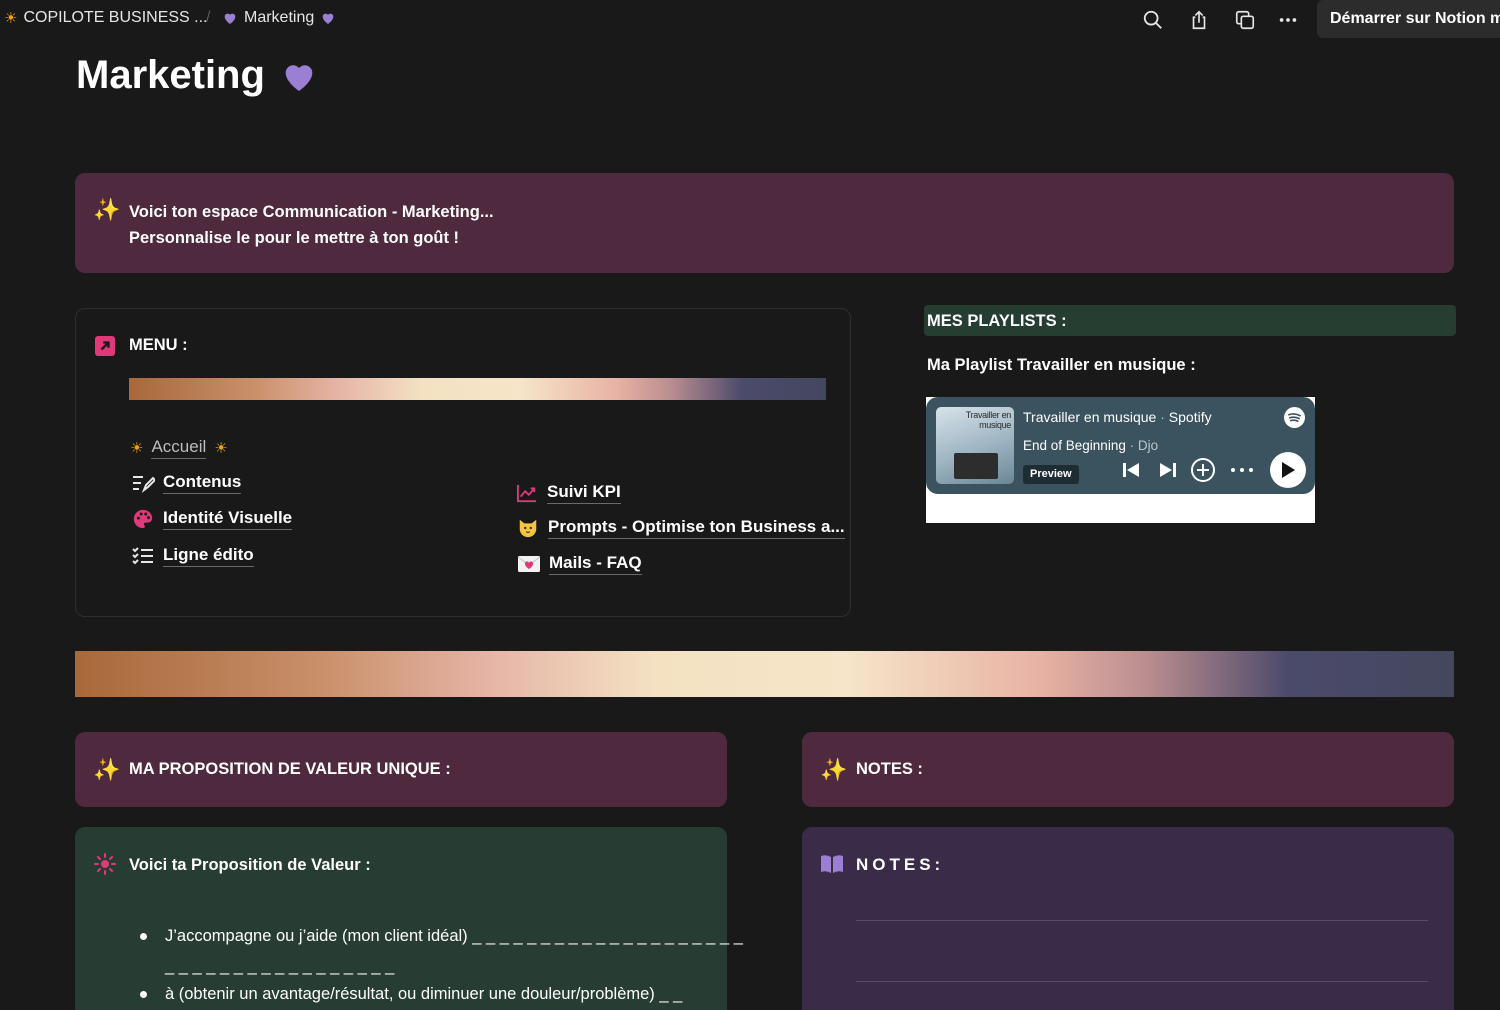 This screenshot has height=1010, width=1500. What do you see at coordinates (1203, 470) in the screenshot?
I see `add-to-library-icon` at bounding box center [1203, 470].